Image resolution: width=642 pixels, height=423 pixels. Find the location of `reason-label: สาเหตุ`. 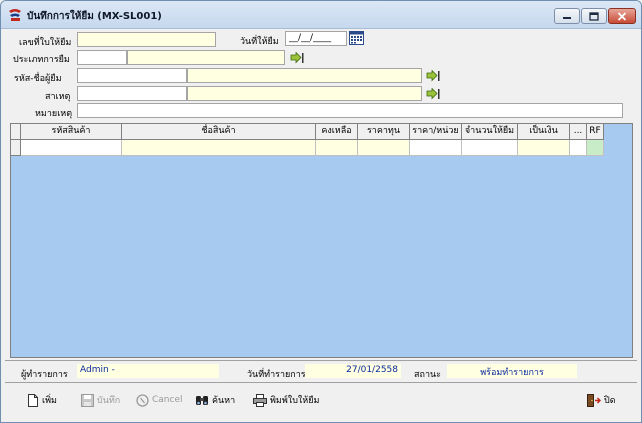

reason-label: สาเหตุ is located at coordinates (58, 97).